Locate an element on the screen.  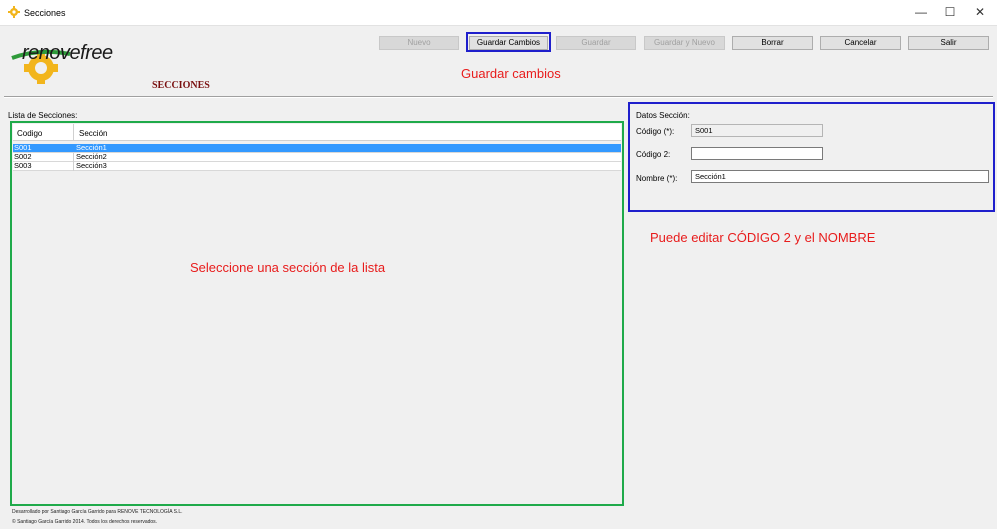
borrar-button: Borrar is located at coordinates (772, 43).